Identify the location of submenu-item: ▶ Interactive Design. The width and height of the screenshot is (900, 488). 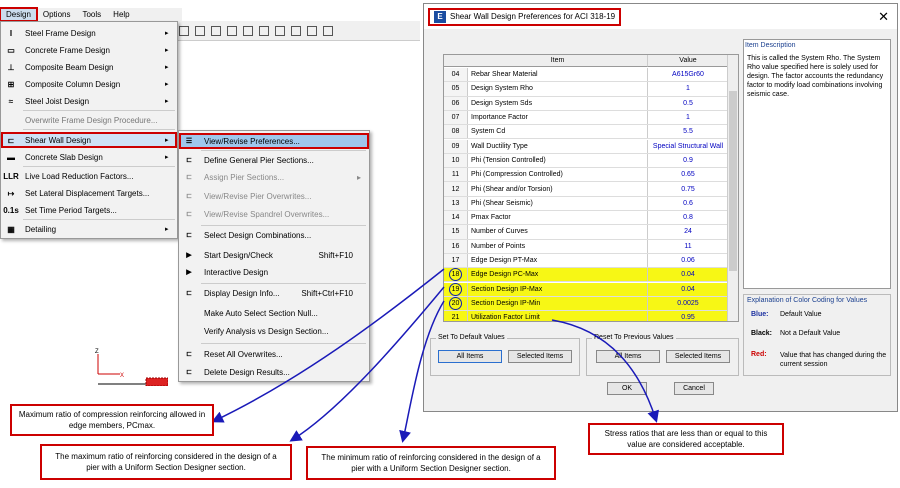
(274, 272).